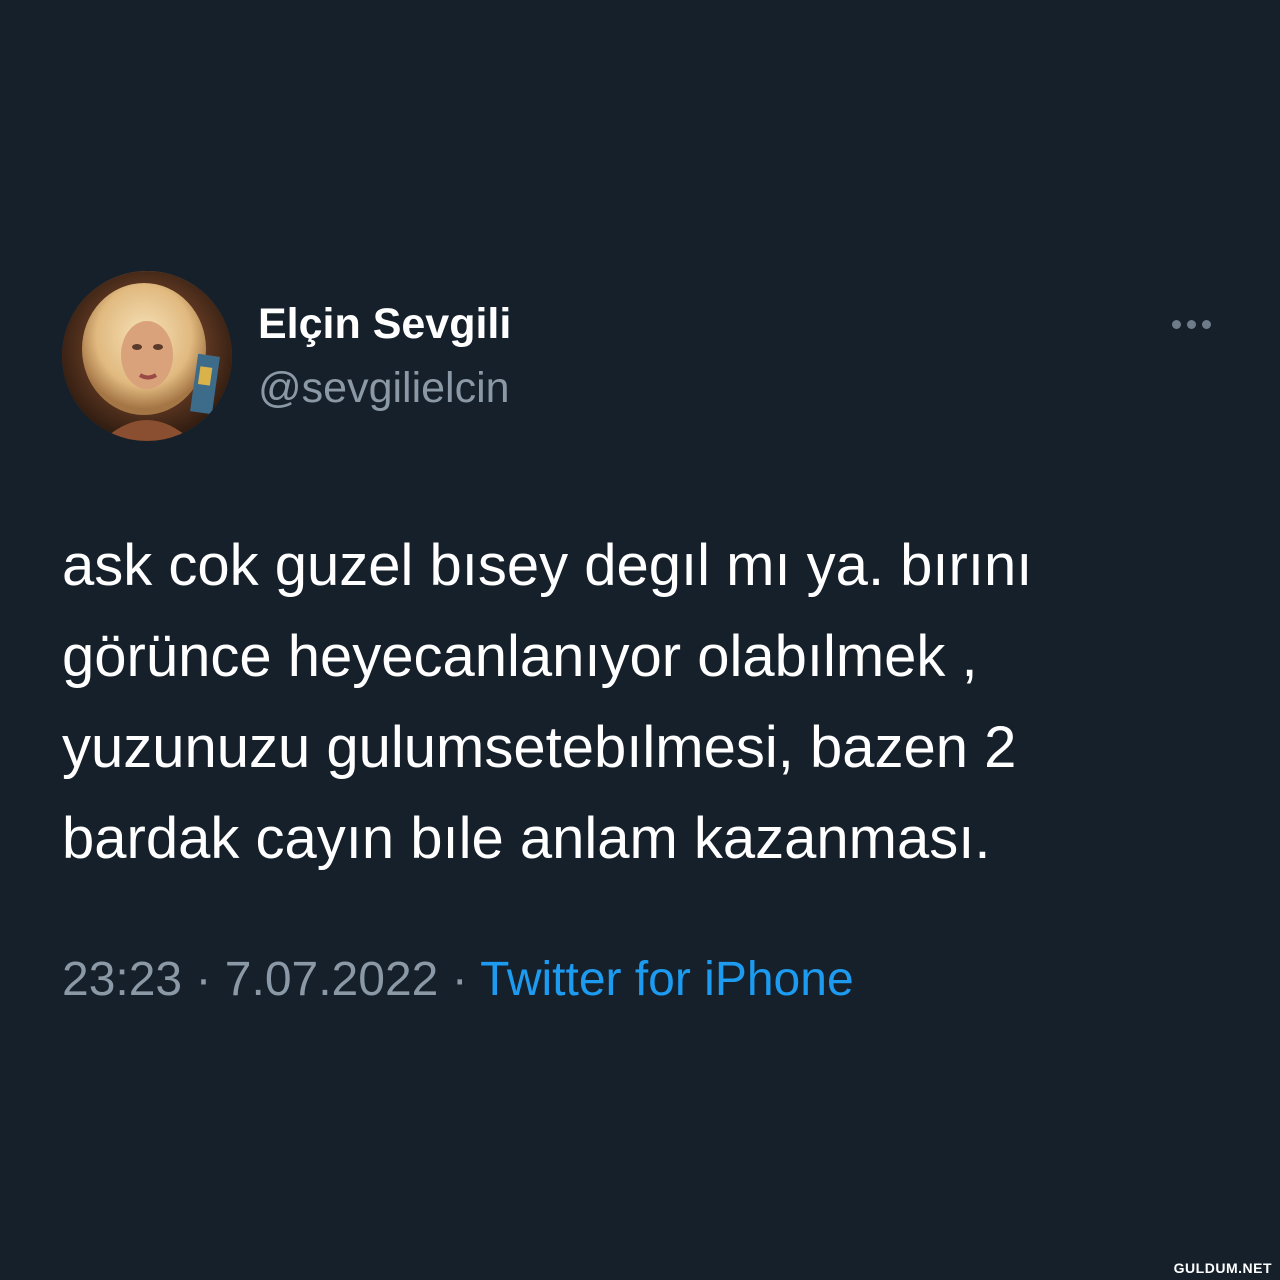  I want to click on watermark: GULDUM.NET, so click(1222, 1268).